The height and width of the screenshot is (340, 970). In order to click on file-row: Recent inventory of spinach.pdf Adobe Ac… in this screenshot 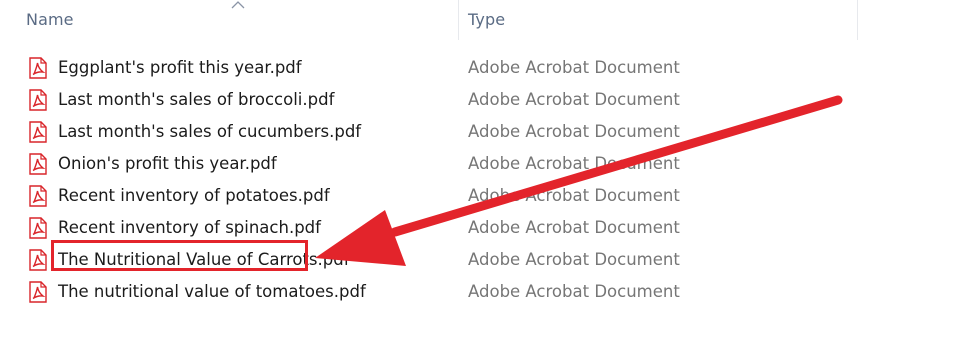, I will do `click(430, 228)`.